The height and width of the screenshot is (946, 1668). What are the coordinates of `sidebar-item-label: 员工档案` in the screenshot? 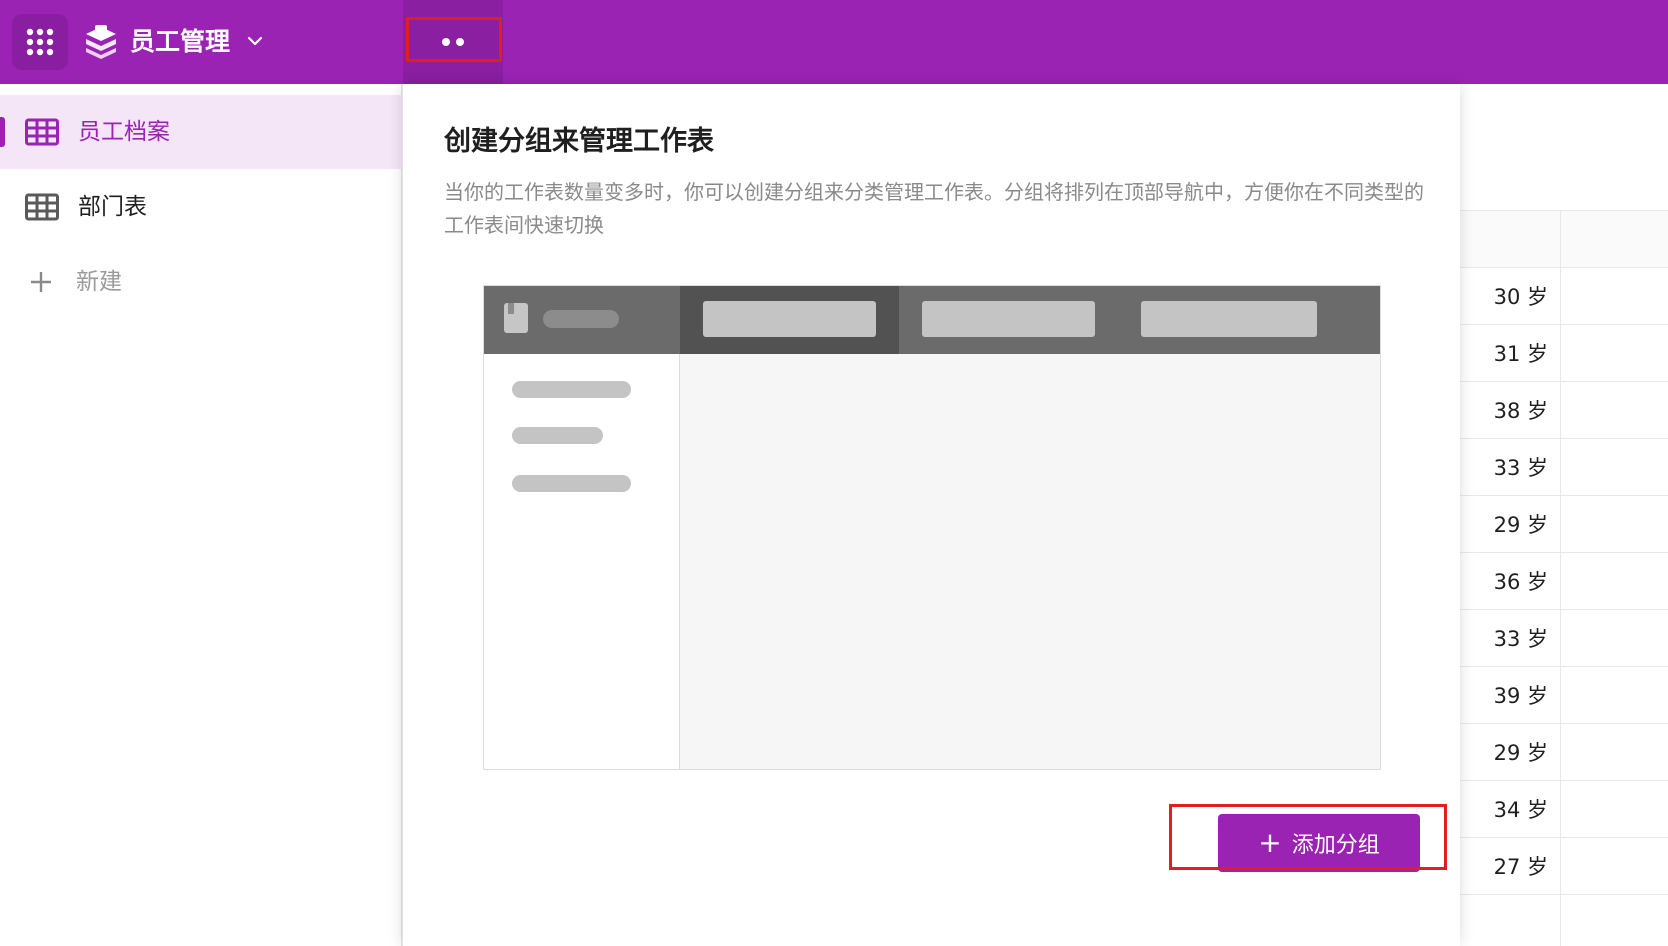 It's located at (124, 132).